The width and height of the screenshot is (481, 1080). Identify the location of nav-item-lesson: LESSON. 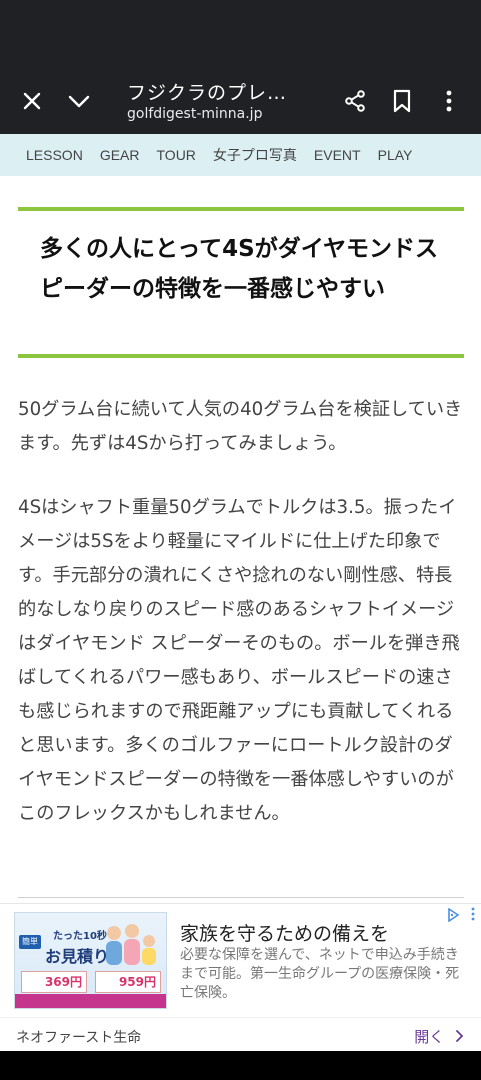
(54, 155).